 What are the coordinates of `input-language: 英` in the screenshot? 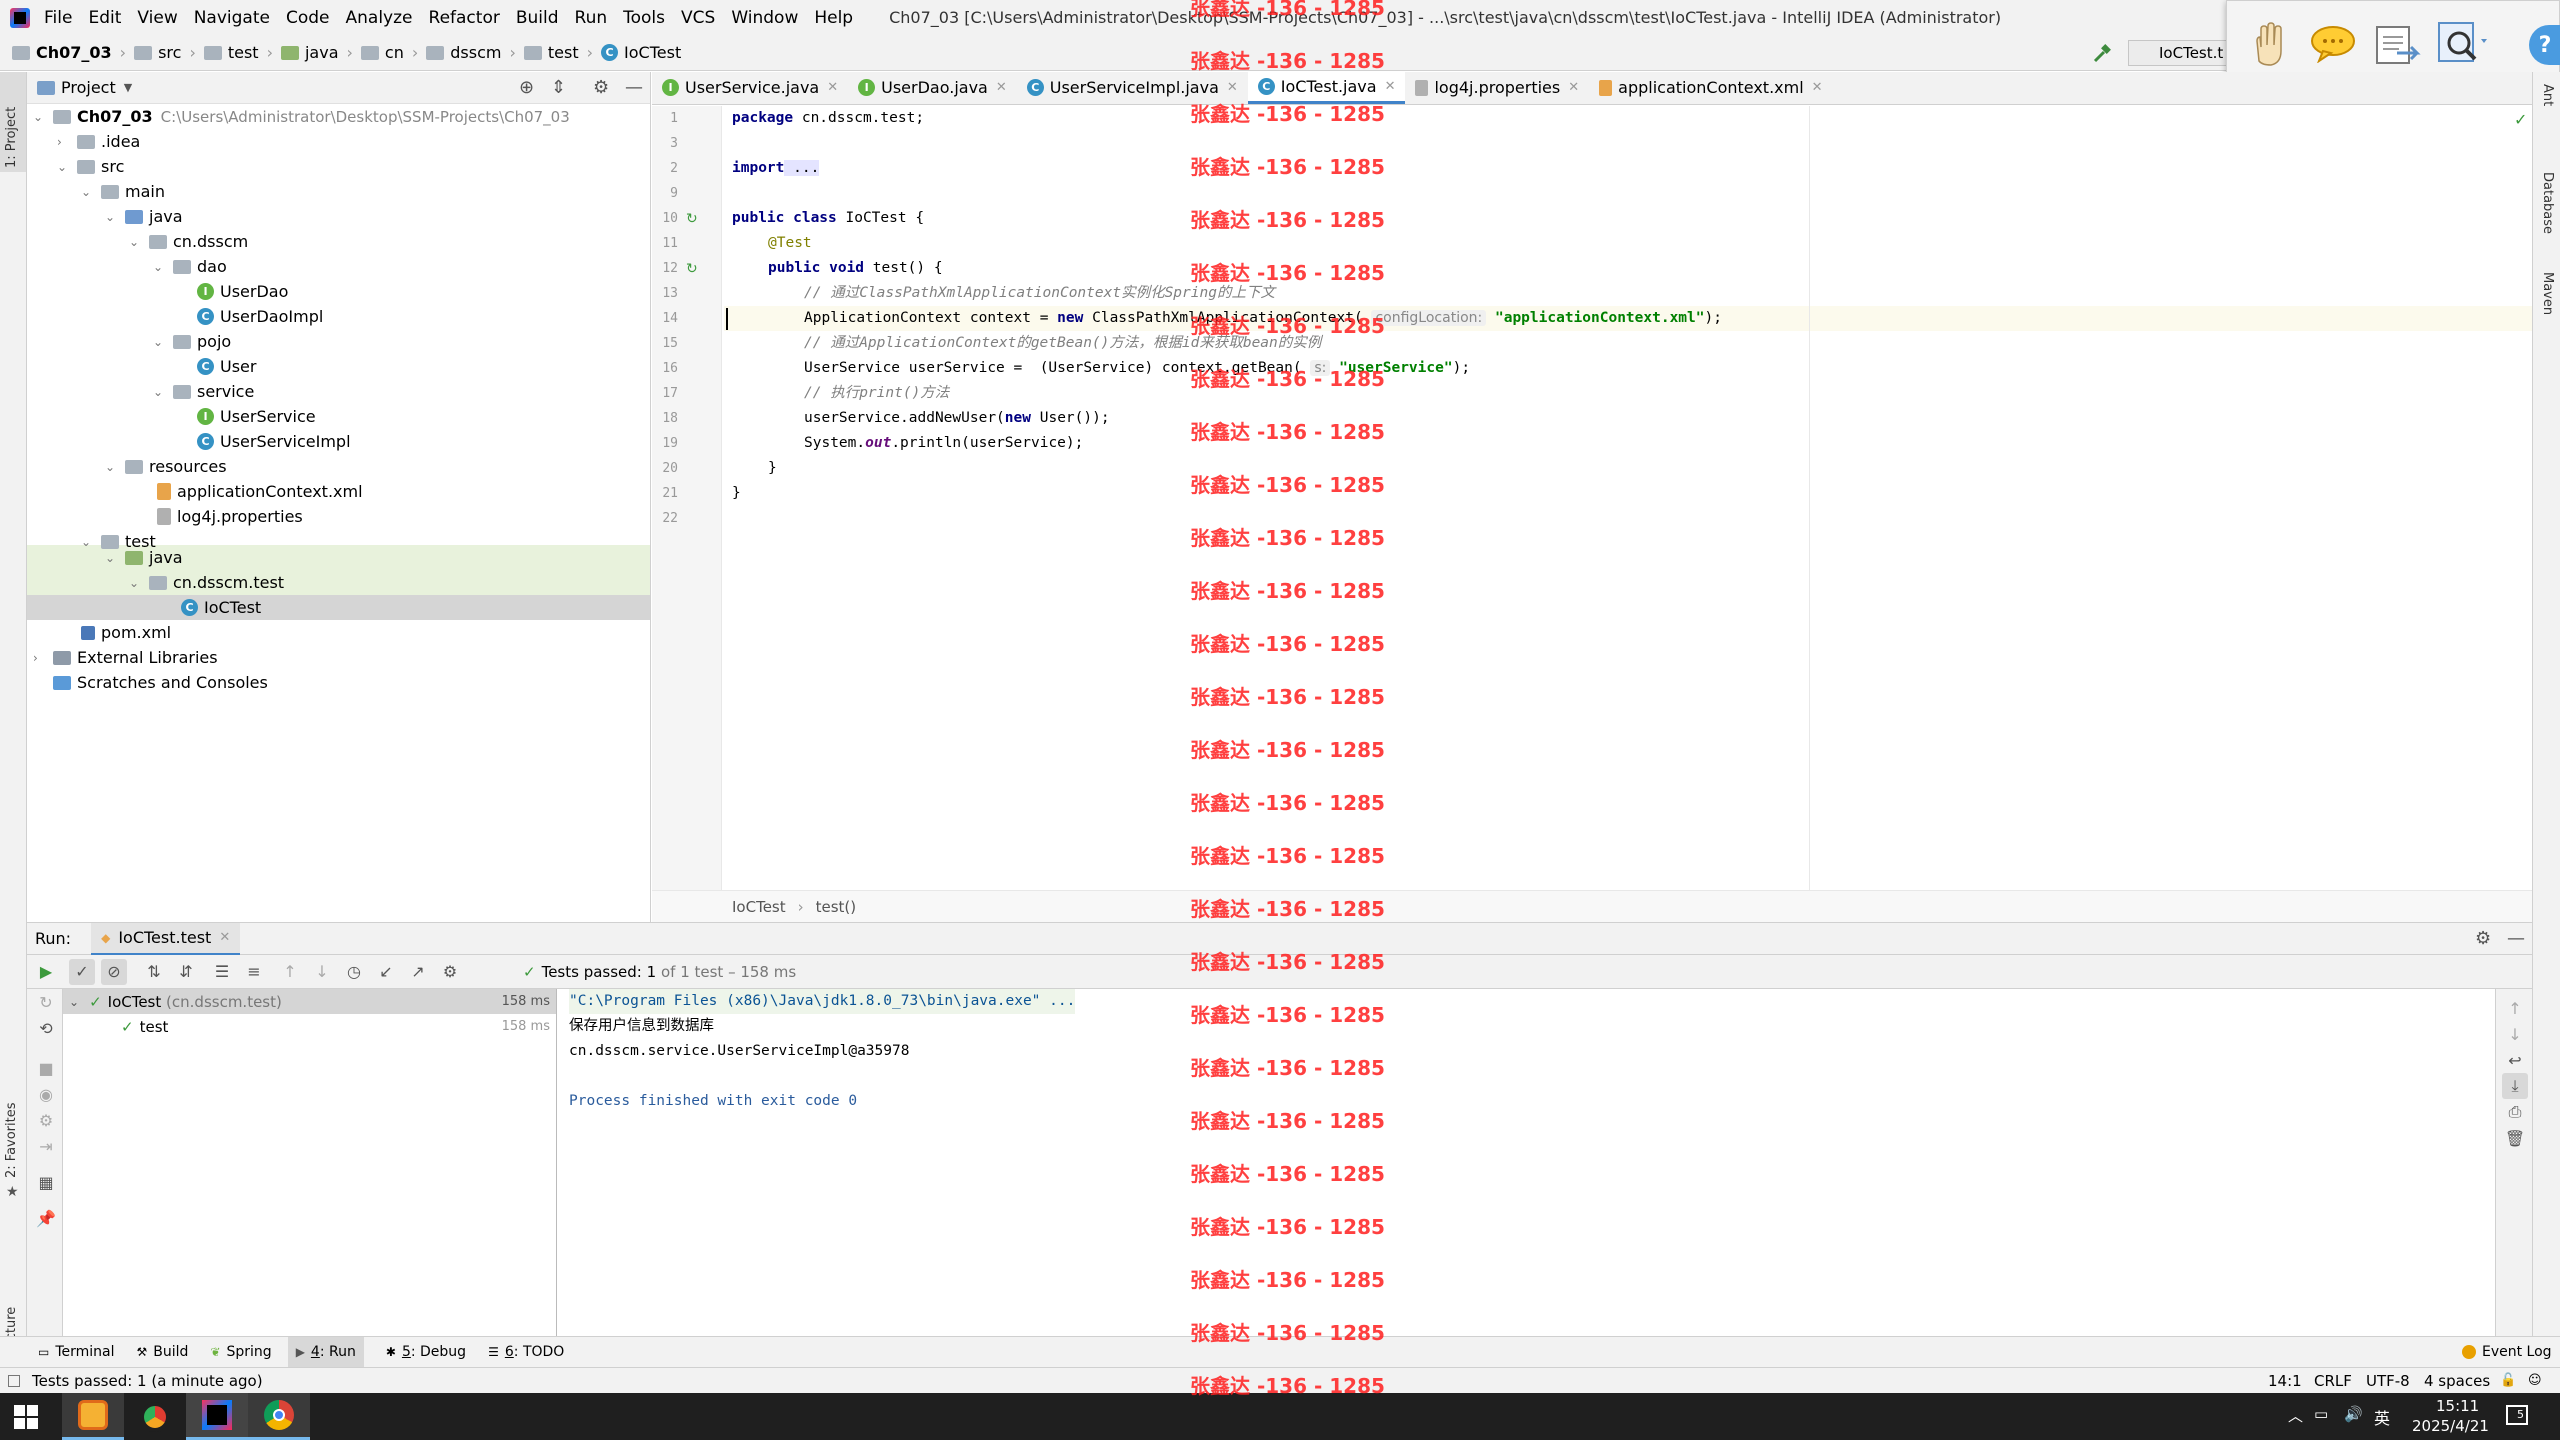 It's located at (2382, 1417).